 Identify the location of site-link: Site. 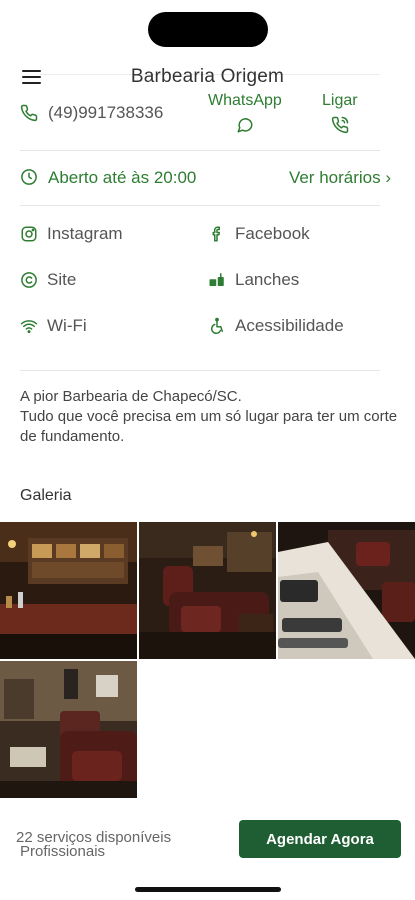
(105, 280).